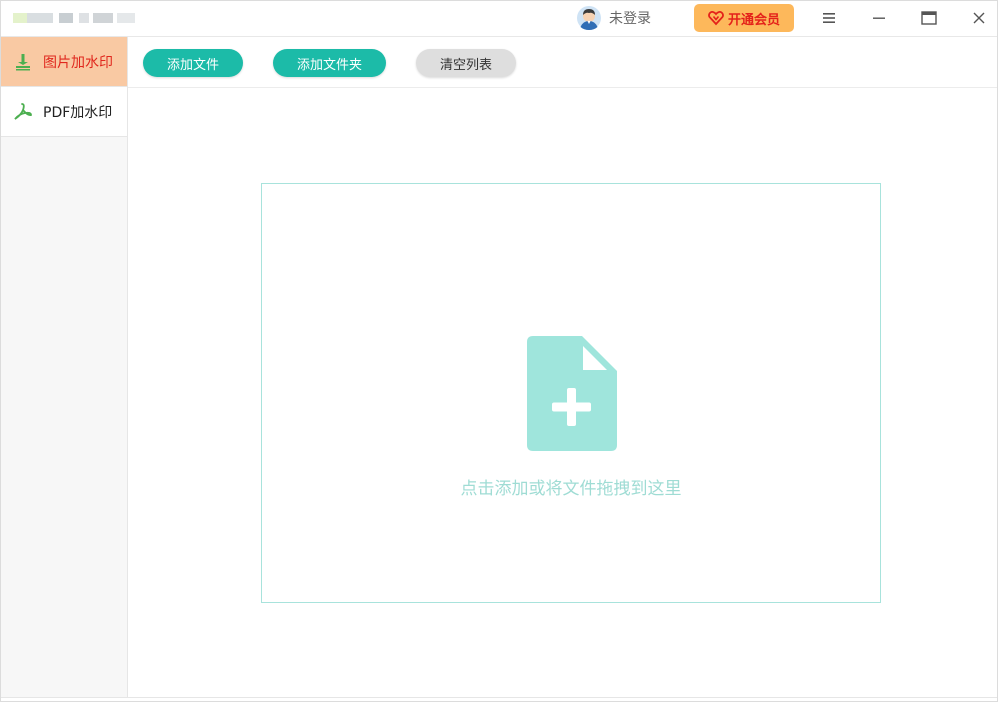 The height and width of the screenshot is (702, 998). Describe the element at coordinates (64, 367) in the screenshot. I see `sidebar: 图片加水印 PDF加水印` at that location.